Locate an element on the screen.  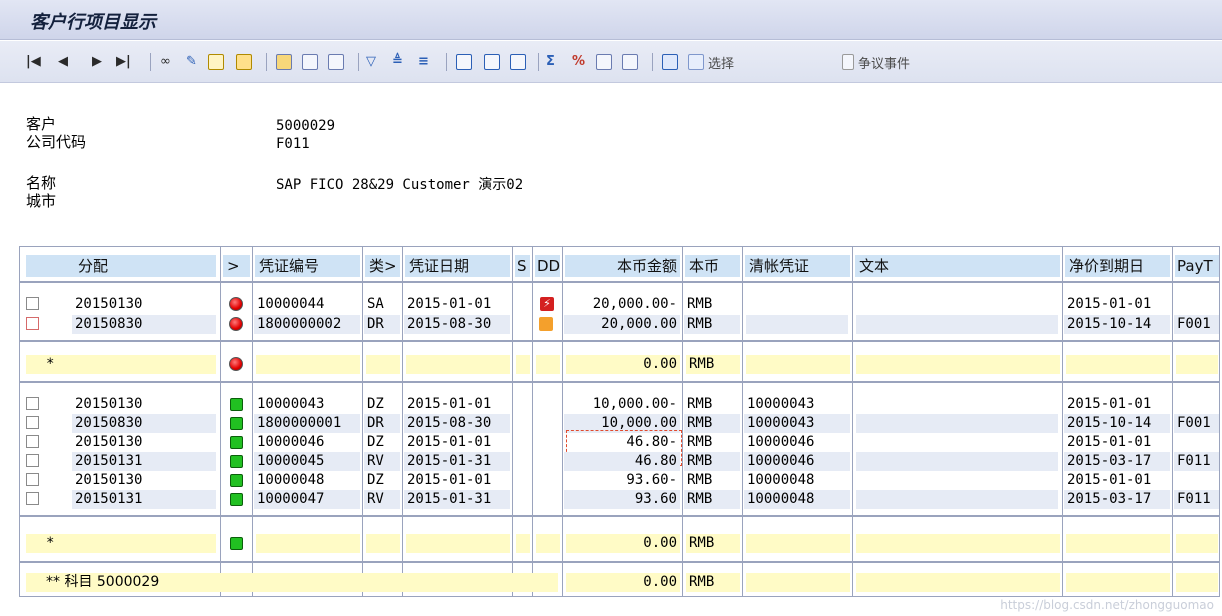
cell-due-date: 2015-03-17 is located at coordinates (1117, 499).